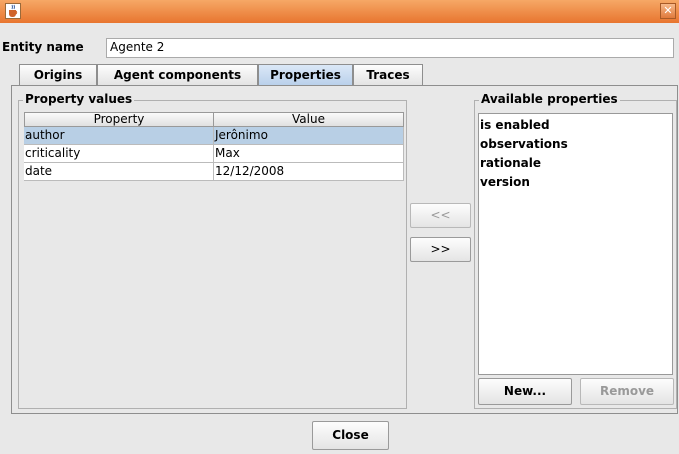 Image resolution: width=679 pixels, height=454 pixels. What do you see at coordinates (388, 74) in the screenshot?
I see `tab-traces: Traces` at bounding box center [388, 74].